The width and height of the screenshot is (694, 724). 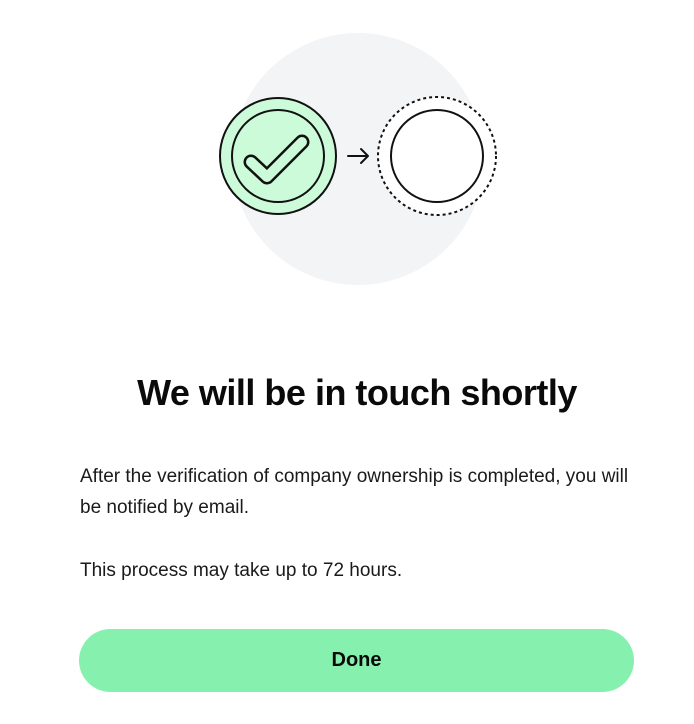 What do you see at coordinates (358, 159) in the screenshot?
I see `verification-illustration` at bounding box center [358, 159].